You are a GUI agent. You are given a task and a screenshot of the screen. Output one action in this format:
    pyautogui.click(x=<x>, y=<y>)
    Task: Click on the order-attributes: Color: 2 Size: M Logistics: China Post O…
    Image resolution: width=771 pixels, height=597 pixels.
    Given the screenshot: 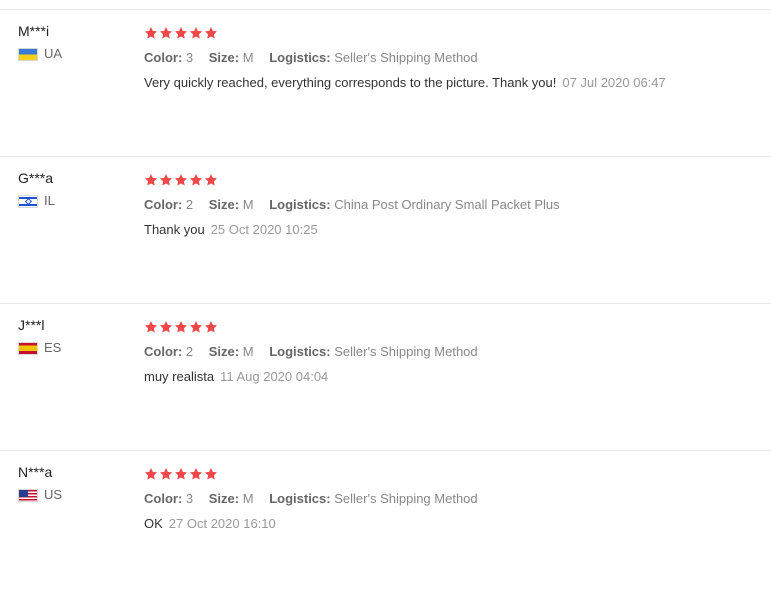 What is the action you would take?
    pyautogui.click(x=452, y=205)
    